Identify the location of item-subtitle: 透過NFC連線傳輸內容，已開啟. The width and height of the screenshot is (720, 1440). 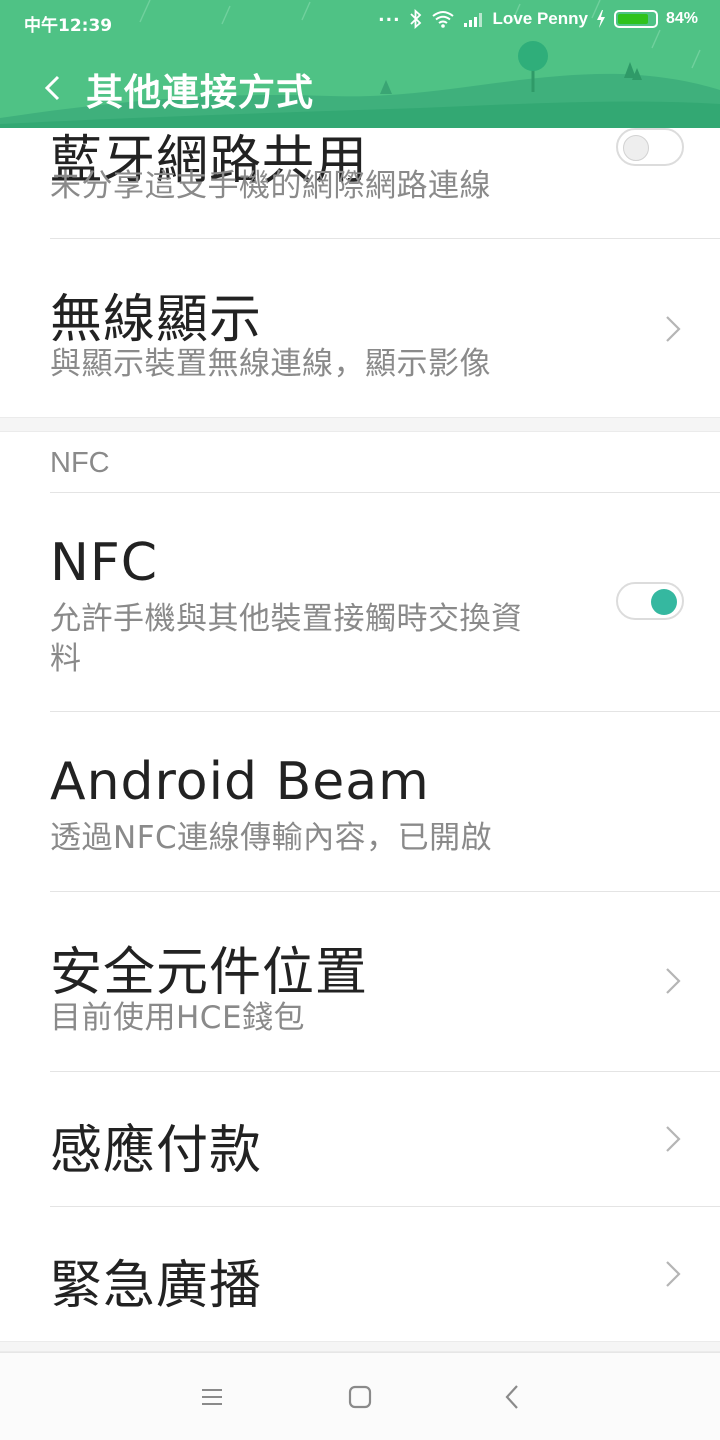
(271, 838).